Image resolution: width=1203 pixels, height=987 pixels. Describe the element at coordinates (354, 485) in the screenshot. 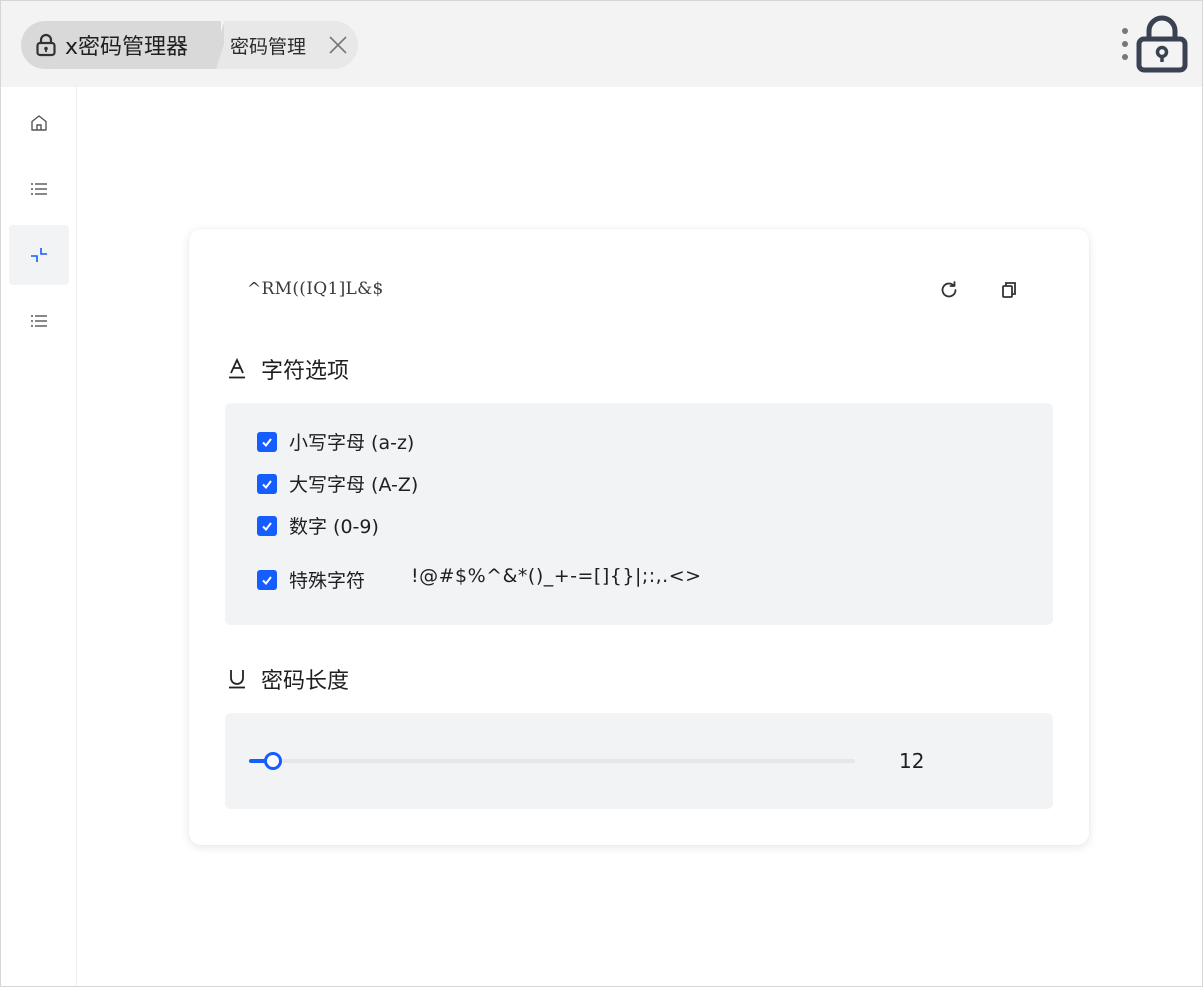

I see `option-label: 大写字母 (A-Z)` at that location.